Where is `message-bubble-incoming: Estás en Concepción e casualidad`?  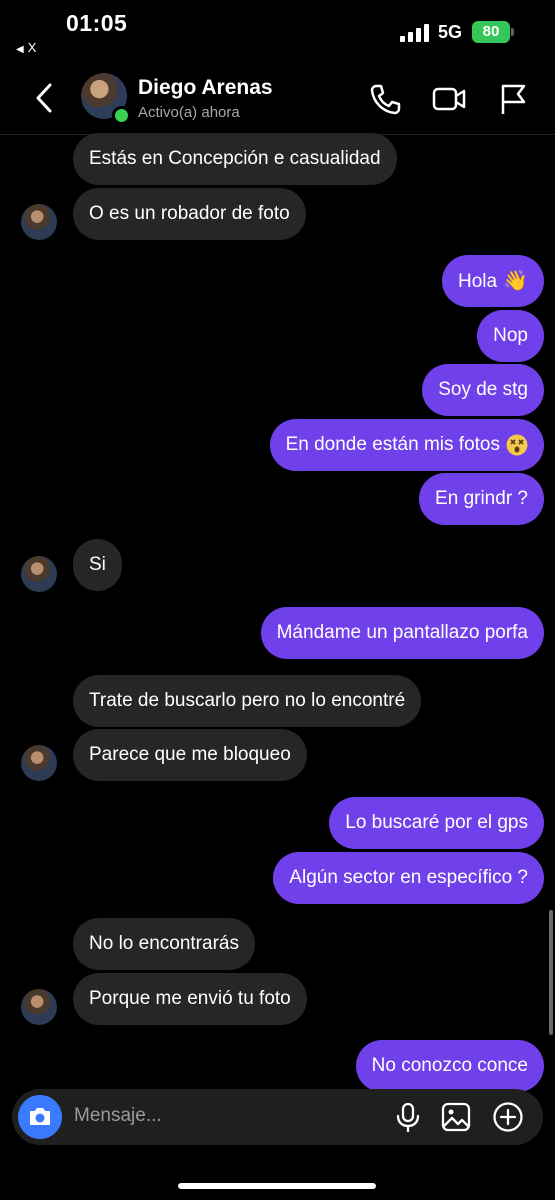
message-bubble-incoming: Estás en Concepción e casualidad is located at coordinates (235, 159).